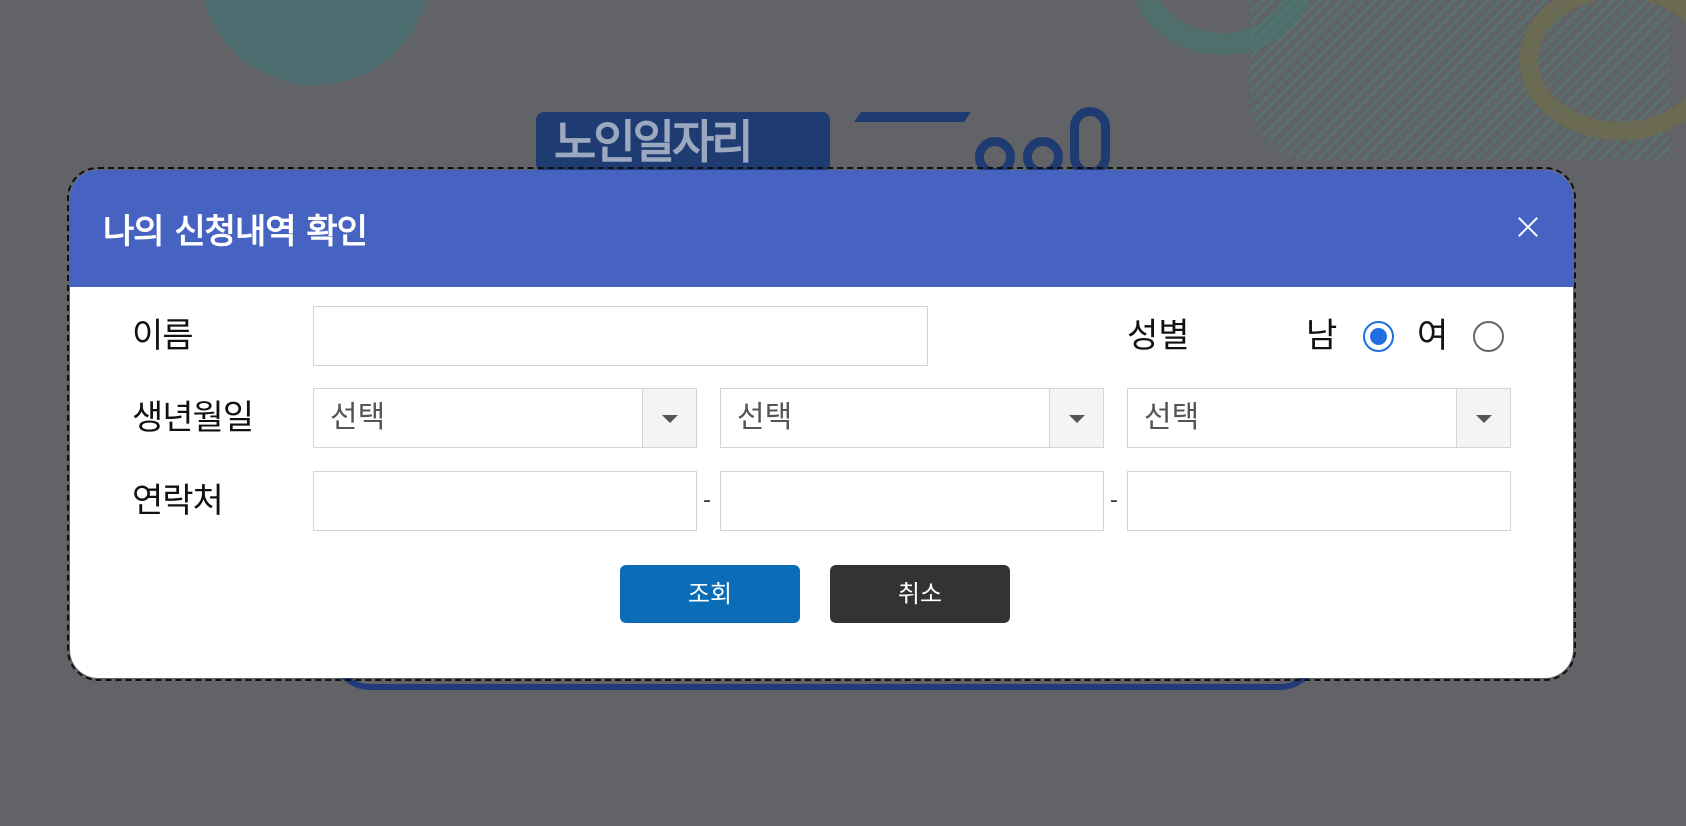 The height and width of the screenshot is (826, 1686). I want to click on birth-row: 생년월일 선택 선택 선택, so click(821, 418).